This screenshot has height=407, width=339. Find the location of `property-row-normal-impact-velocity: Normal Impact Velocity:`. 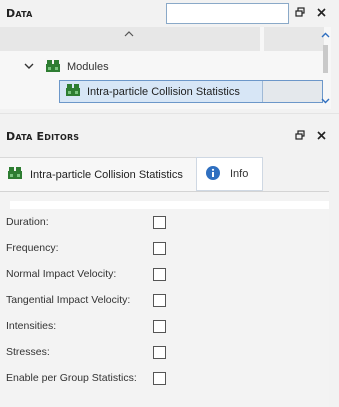

property-row-normal-impact-velocity: Normal Impact Velocity: is located at coordinates (164, 274).